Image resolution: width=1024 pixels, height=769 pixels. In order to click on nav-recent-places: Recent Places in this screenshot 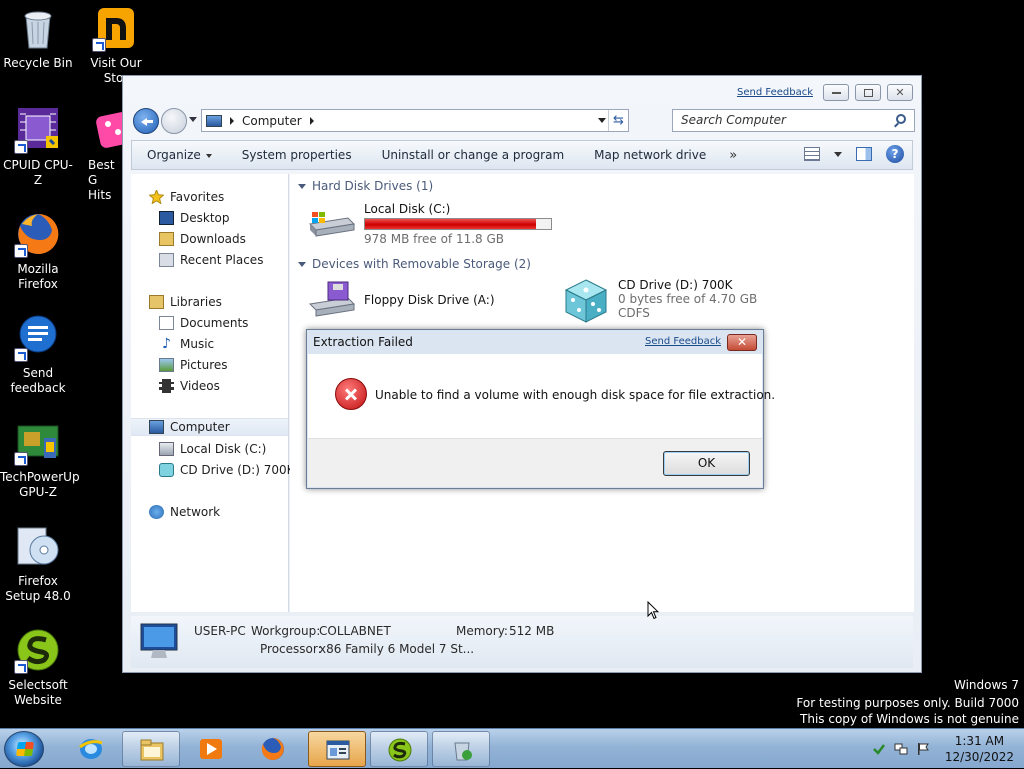, I will do `click(211, 260)`.